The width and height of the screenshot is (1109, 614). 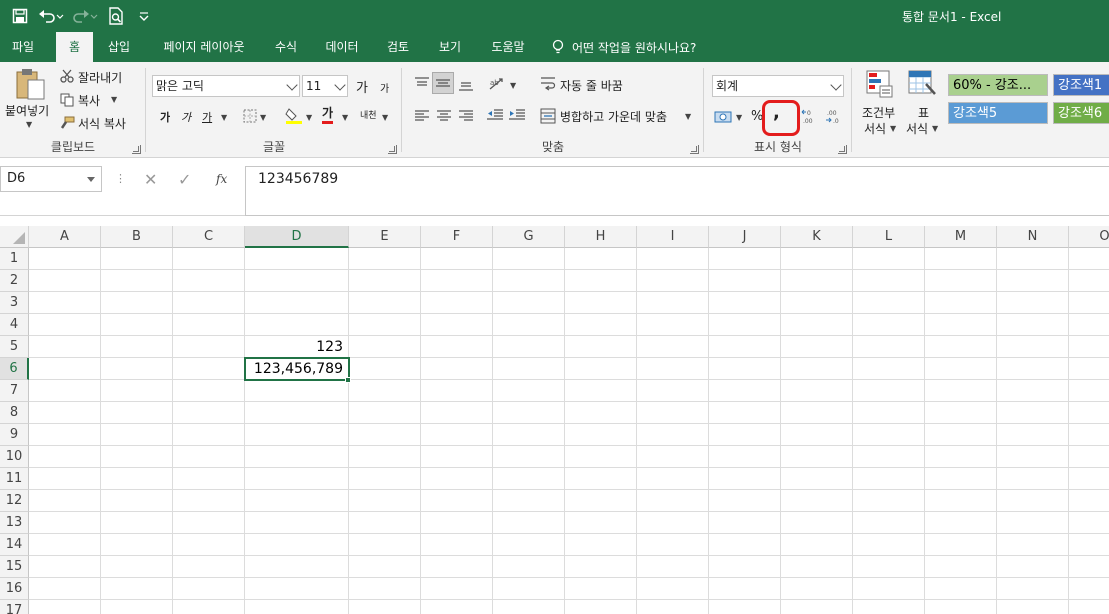 What do you see at coordinates (14, 523) in the screenshot?
I see `row-header-13: 13` at bounding box center [14, 523].